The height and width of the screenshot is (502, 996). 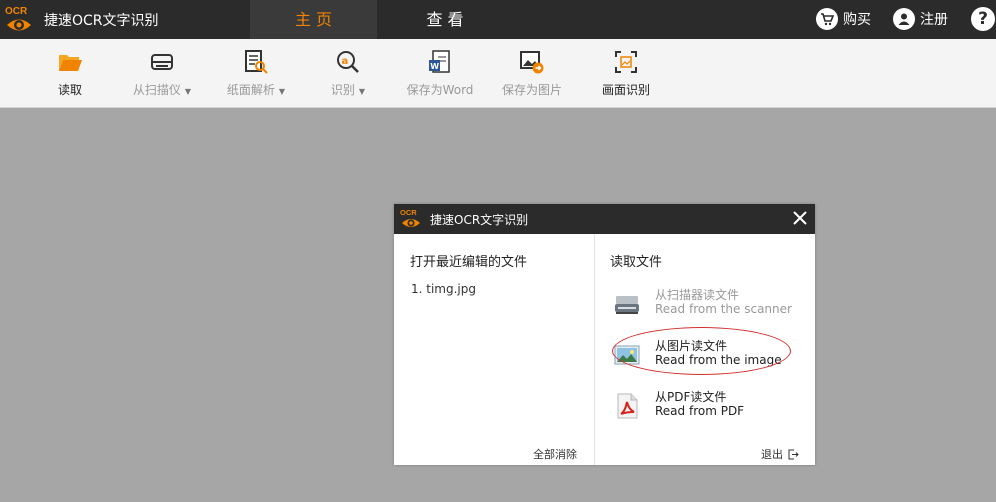 I want to click on read-from-scanner-option: 从扫描器读文件 Read from the scanner, so click(x=708, y=304).